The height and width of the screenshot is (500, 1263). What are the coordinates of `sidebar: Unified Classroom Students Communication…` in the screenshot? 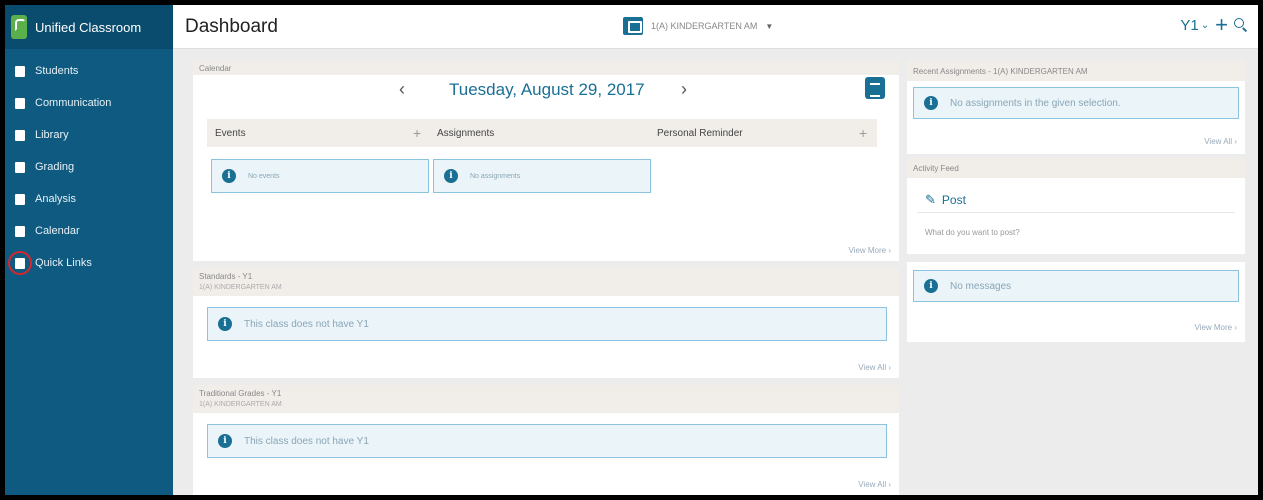 It's located at (89, 250).